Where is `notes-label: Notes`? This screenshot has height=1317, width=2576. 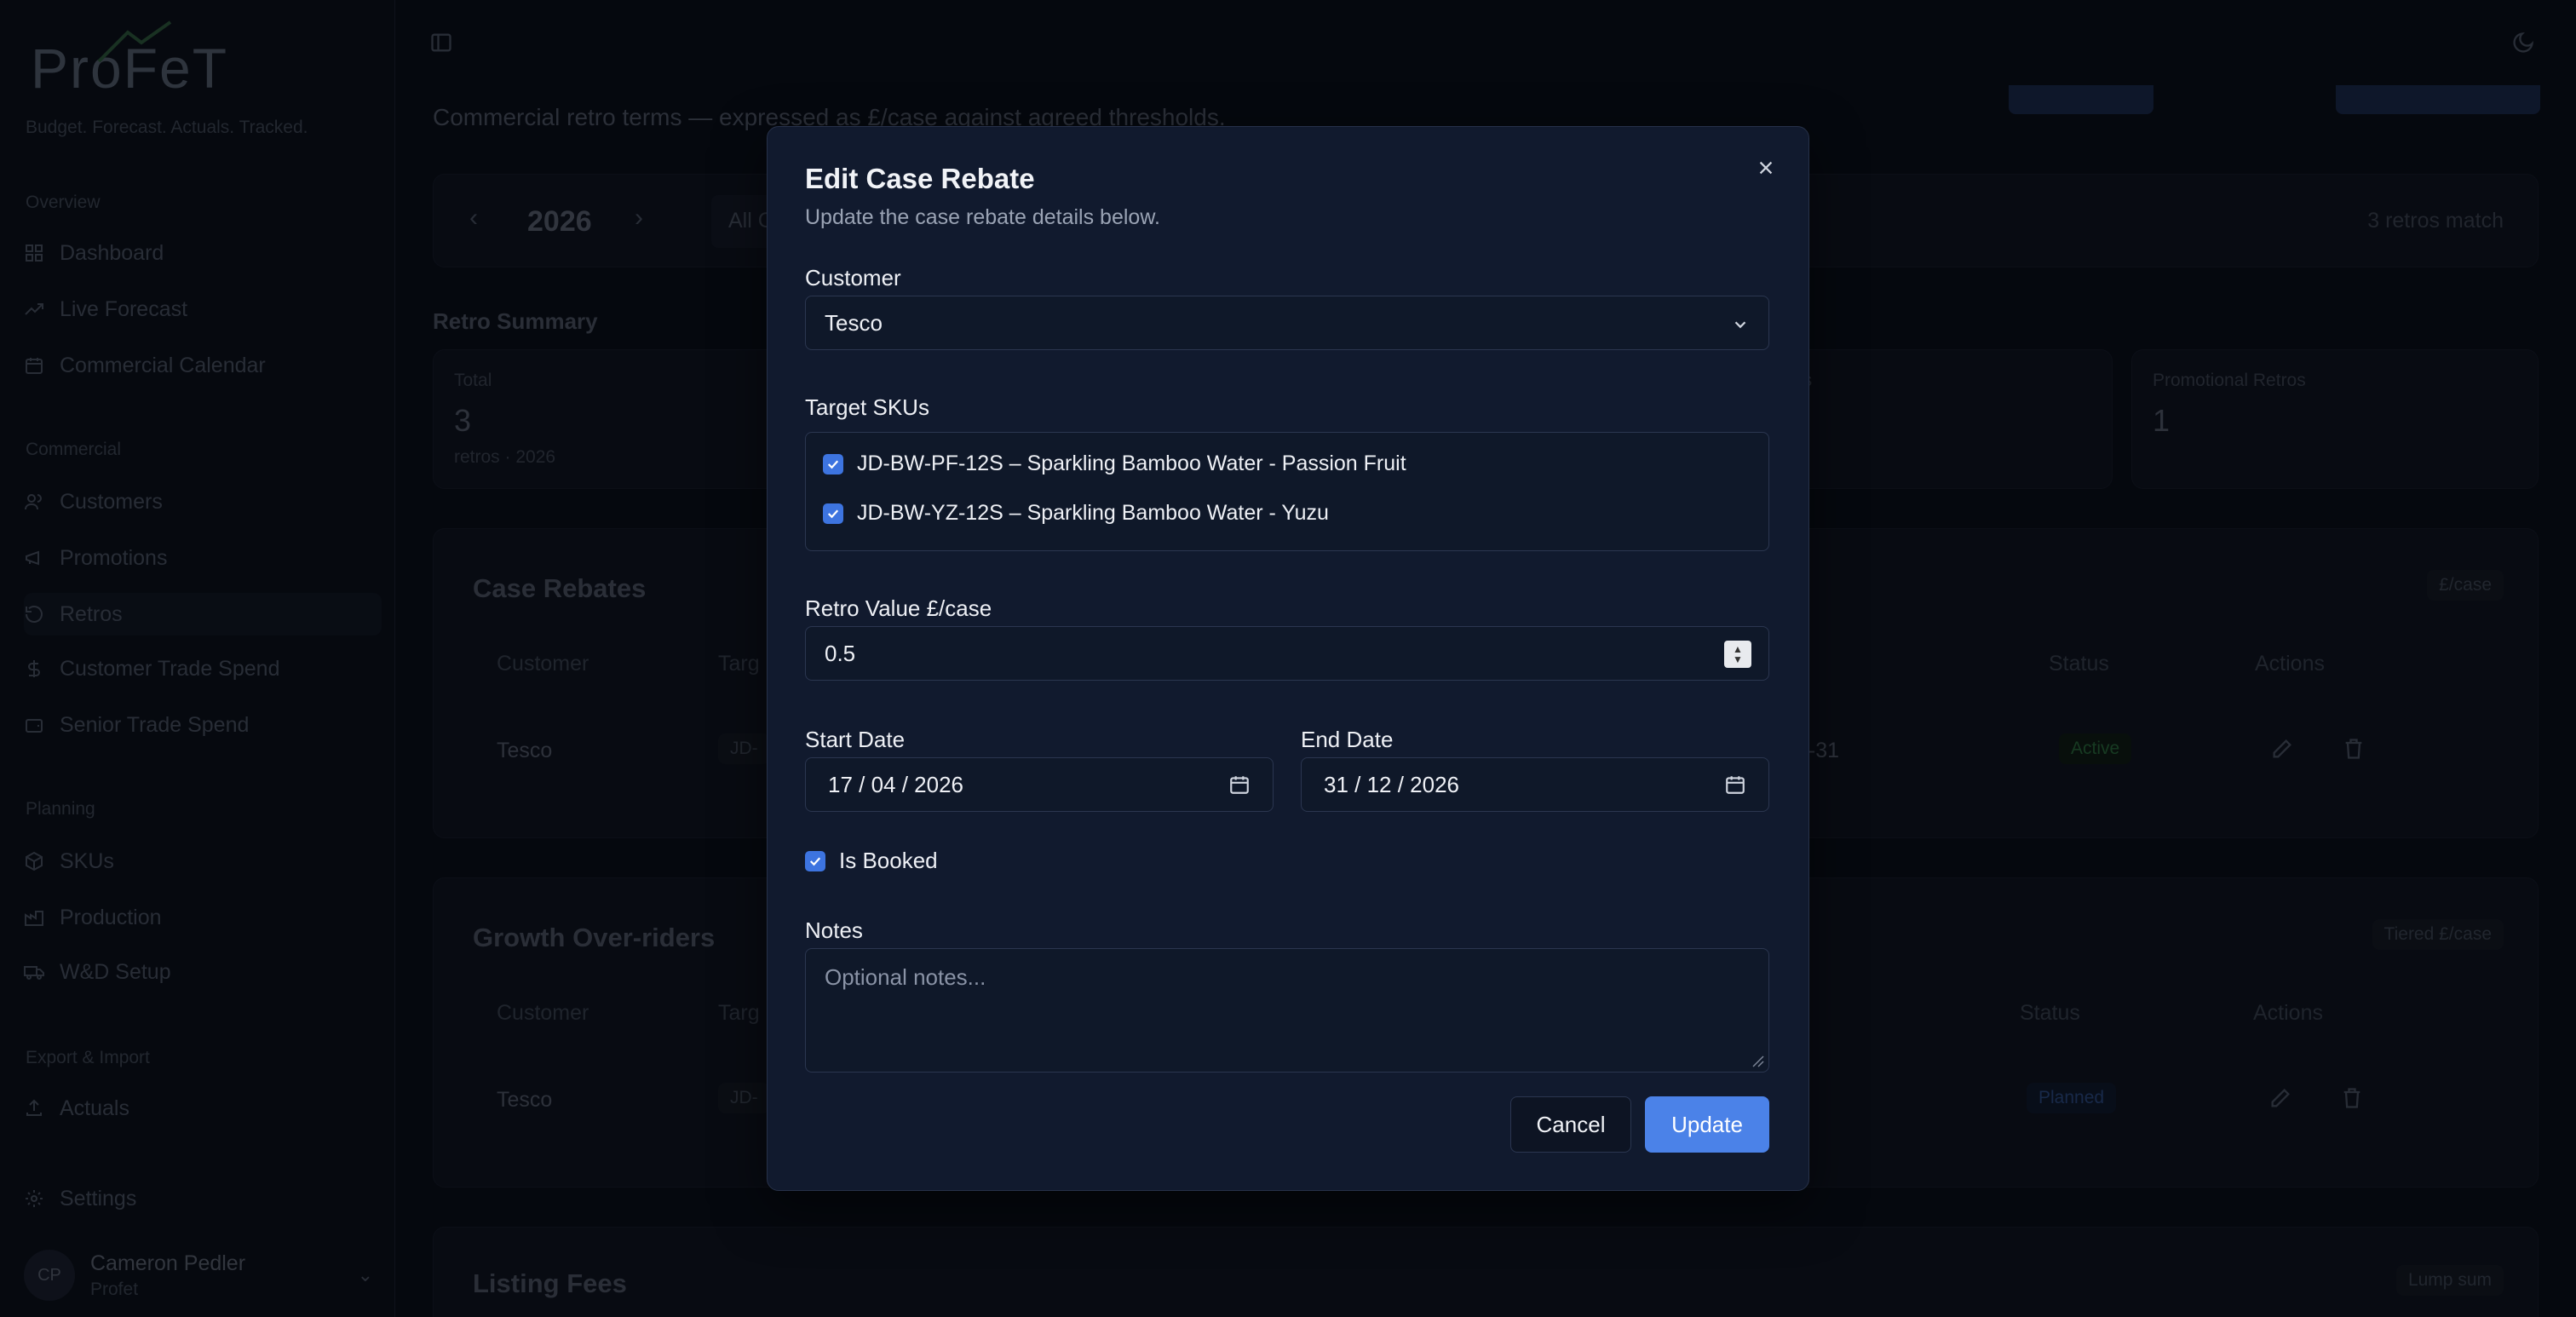
notes-label: Notes is located at coordinates (834, 930).